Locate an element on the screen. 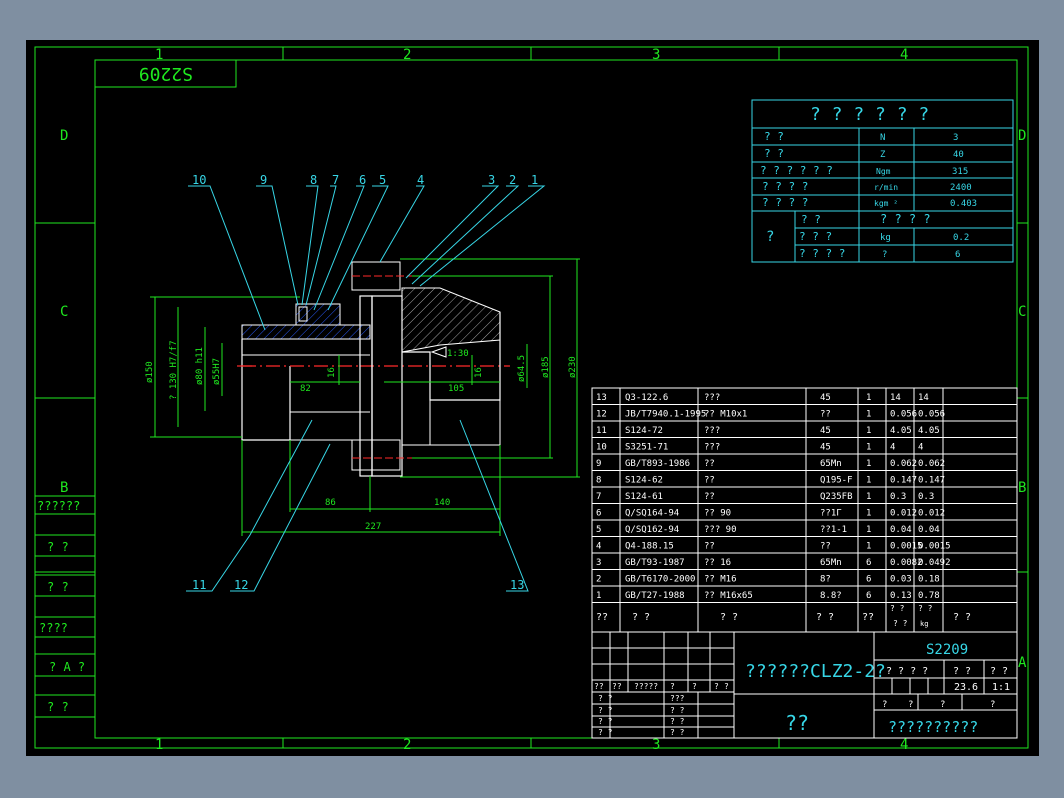 The image size is (1064, 798). left-stamp-3: ? ? is located at coordinates (58, 587).